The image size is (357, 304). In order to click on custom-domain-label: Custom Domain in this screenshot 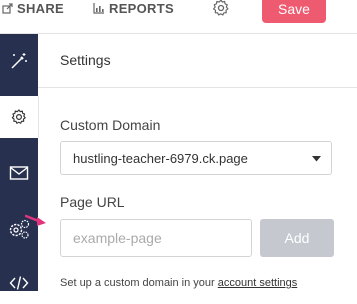, I will do `click(110, 125)`.